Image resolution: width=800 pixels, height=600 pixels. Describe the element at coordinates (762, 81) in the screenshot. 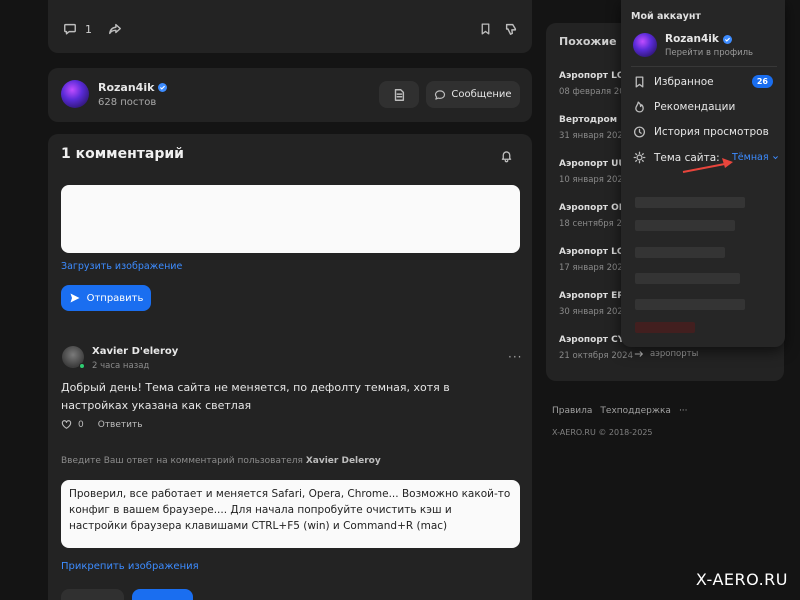

I see `favorites-count-badge: 26` at that location.